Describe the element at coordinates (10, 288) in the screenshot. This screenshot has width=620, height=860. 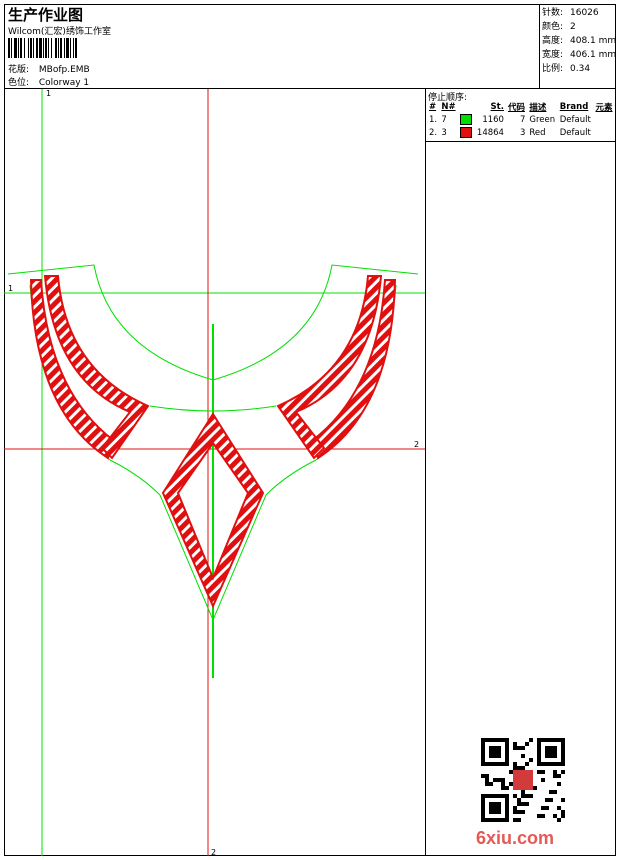
I see `guide-label-h-left: 1` at that location.